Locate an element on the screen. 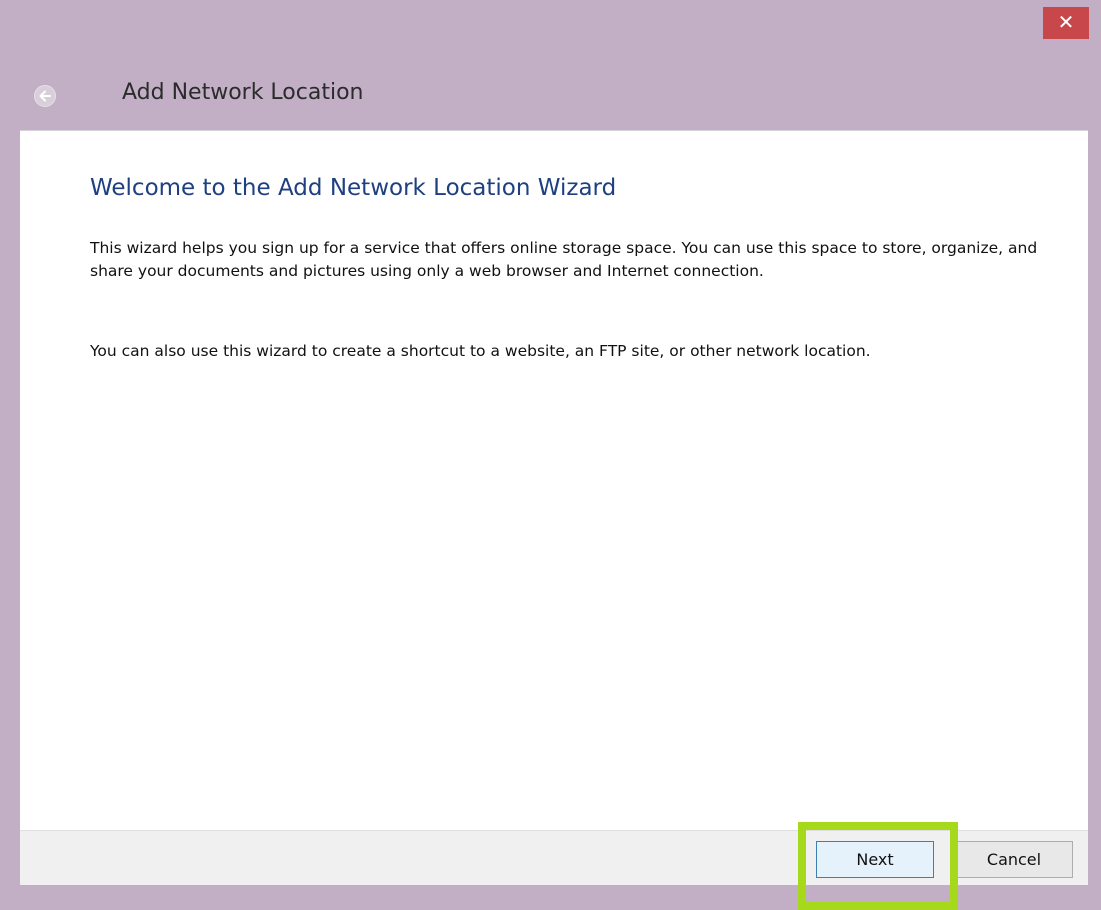 This screenshot has height=910, width=1101. close-button: ✕ is located at coordinates (1066, 23).